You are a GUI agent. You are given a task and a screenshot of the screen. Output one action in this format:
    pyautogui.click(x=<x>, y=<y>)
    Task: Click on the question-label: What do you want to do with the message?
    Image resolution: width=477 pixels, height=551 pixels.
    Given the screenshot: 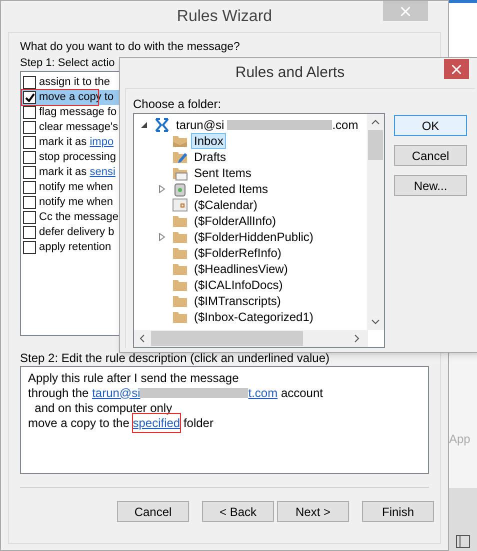 What is the action you would take?
    pyautogui.click(x=130, y=47)
    